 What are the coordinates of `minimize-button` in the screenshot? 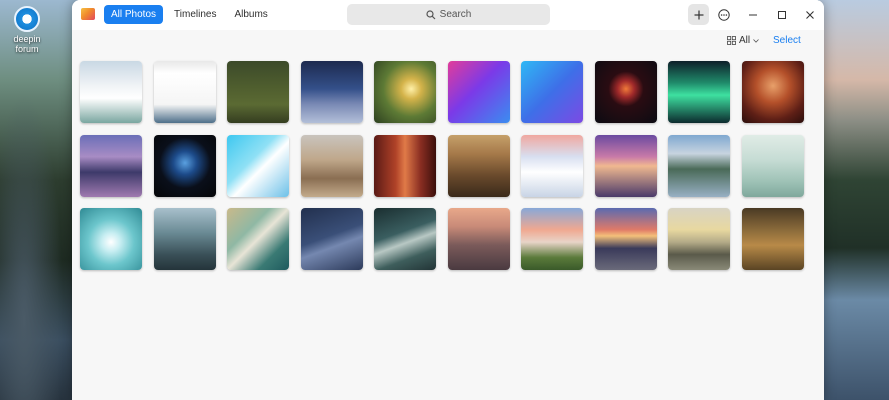 It's located at (752, 14).